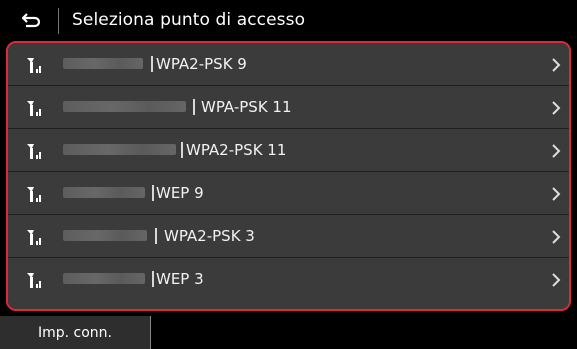 Image resolution: width=577 pixels, height=349 pixels. What do you see at coordinates (201, 64) in the screenshot?
I see `security-label: WPA2-PSK 9` at bounding box center [201, 64].